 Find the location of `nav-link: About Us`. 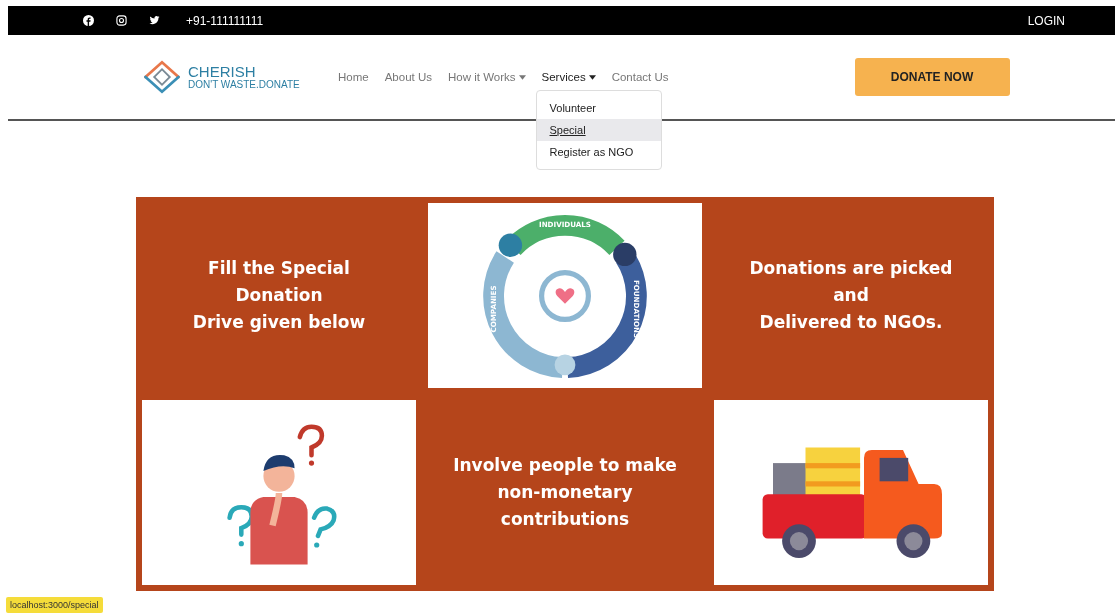

nav-link: About Us is located at coordinates (408, 77).